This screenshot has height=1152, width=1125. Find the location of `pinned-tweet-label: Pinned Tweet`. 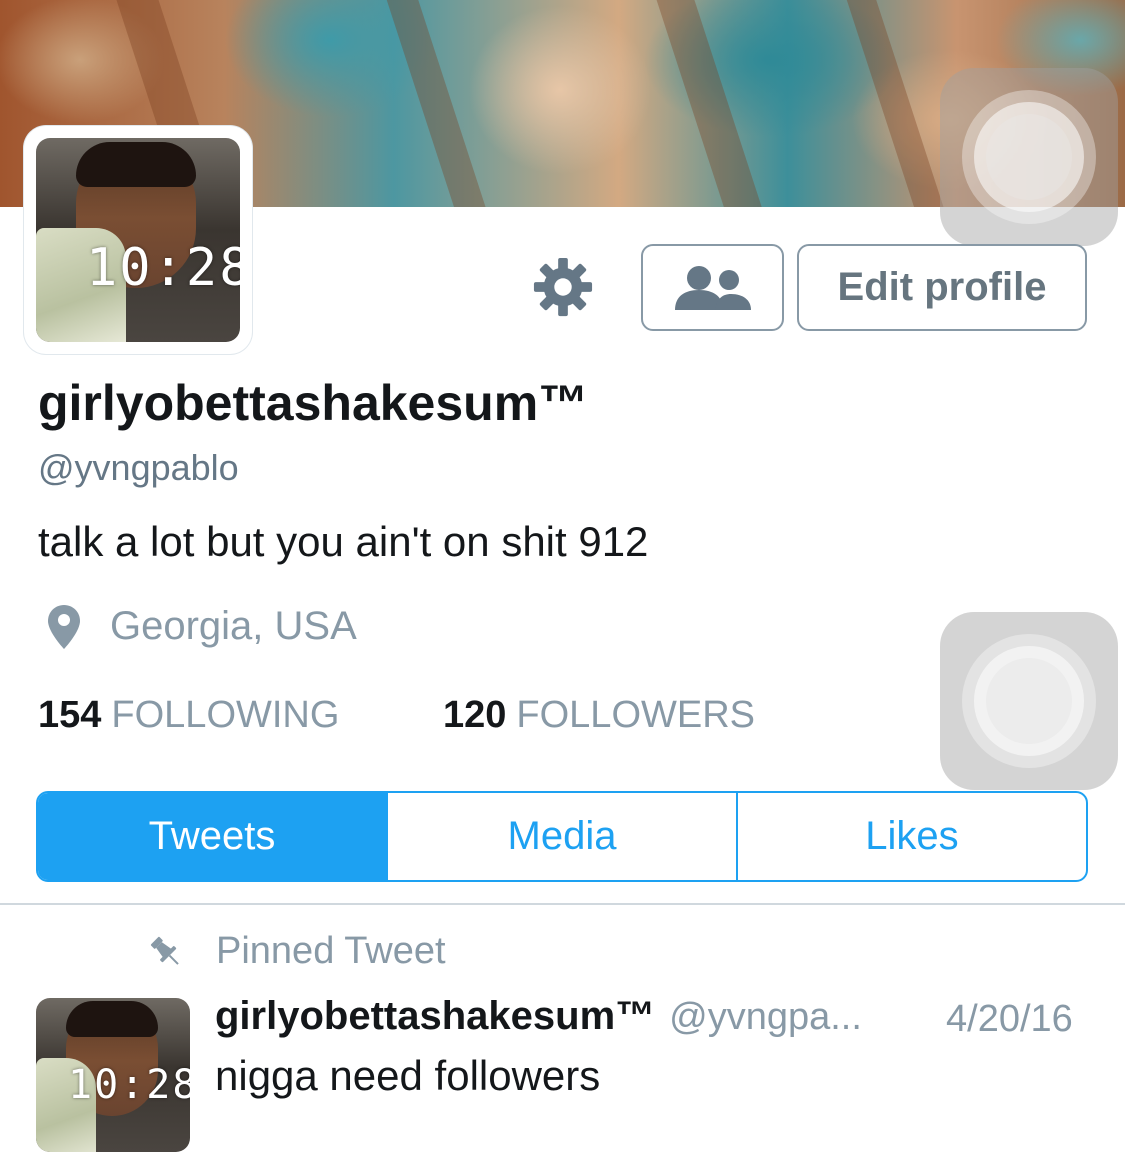

pinned-tweet-label: Pinned Tweet is located at coordinates (297, 951).